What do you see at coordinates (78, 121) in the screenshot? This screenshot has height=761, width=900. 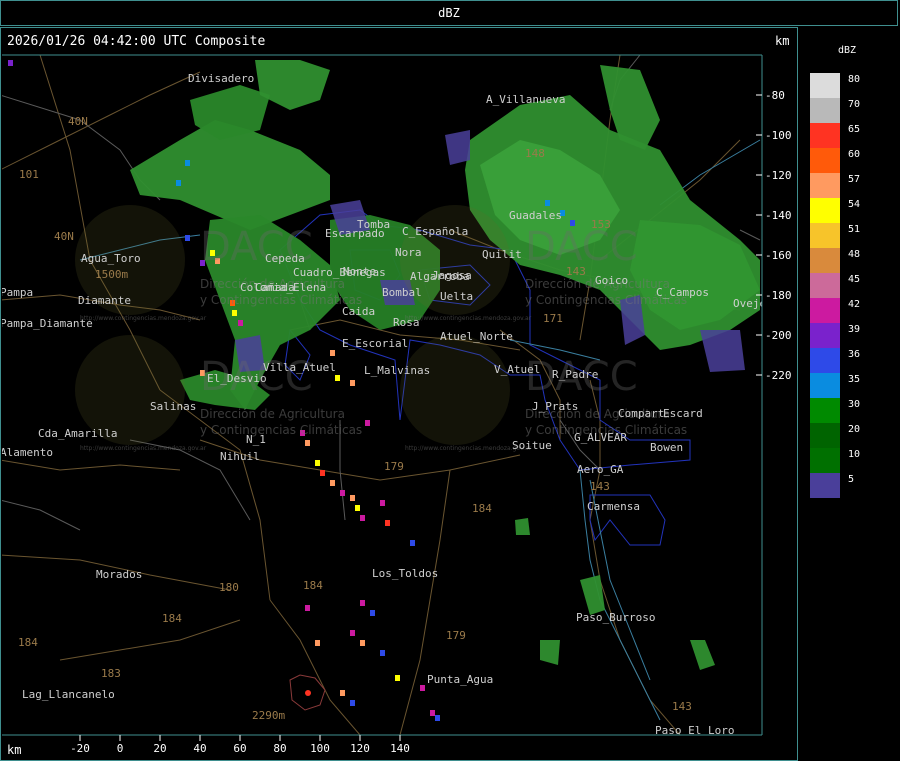 I see `road-label: 40N` at bounding box center [78, 121].